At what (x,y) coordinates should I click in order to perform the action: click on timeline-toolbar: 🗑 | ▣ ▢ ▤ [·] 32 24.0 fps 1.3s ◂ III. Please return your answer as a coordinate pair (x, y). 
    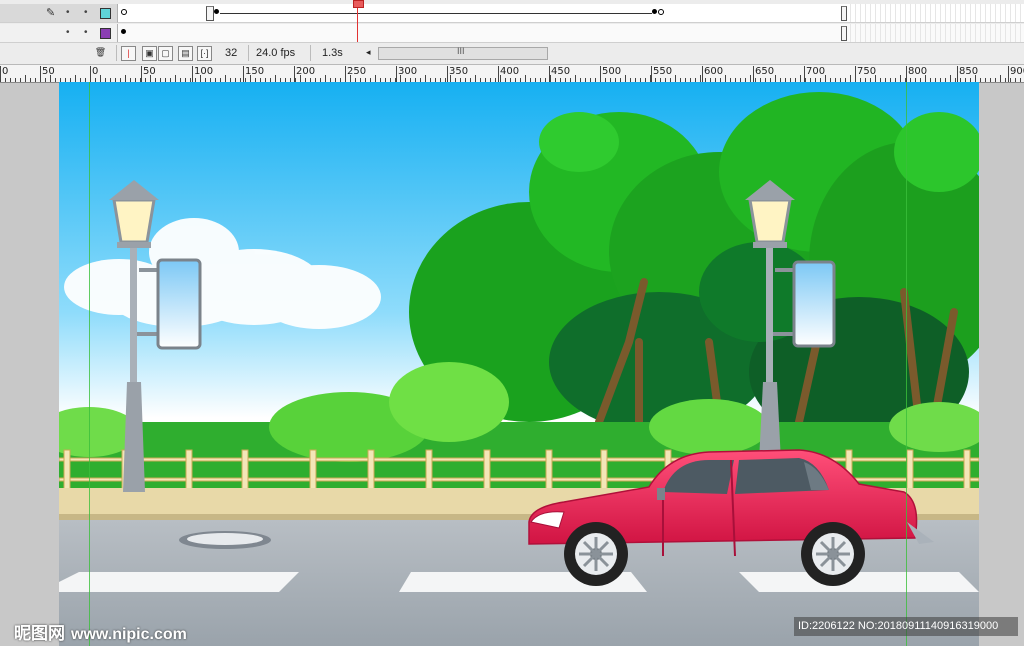
    Looking at the image, I should click on (512, 53).